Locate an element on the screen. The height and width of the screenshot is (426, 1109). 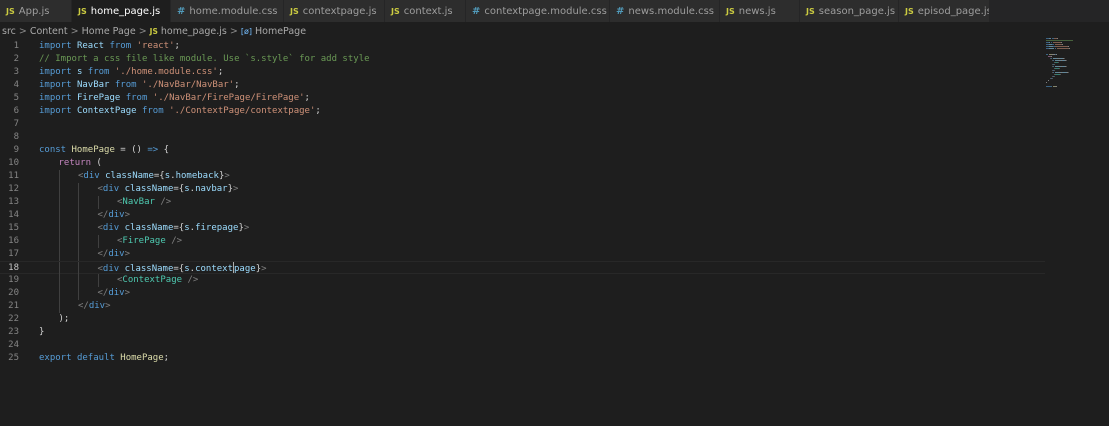
line-number: 11 is located at coordinates (13, 176).